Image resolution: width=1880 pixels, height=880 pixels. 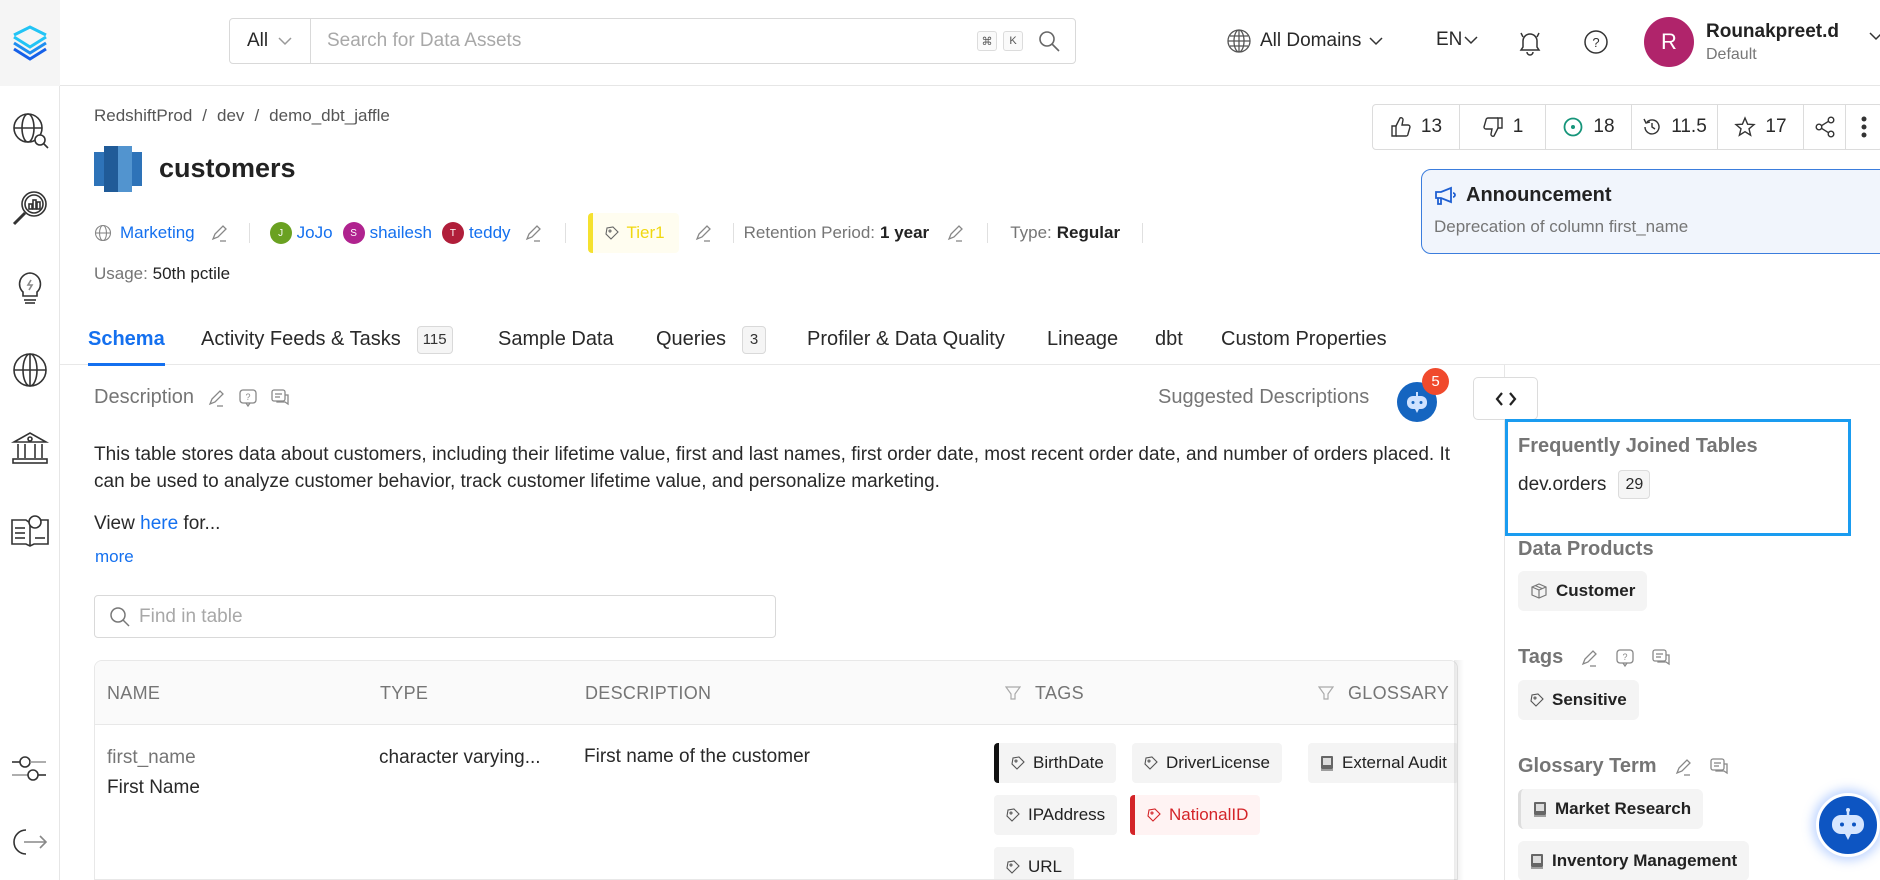 What do you see at coordinates (1589, 127) in the screenshot?
I see `follow-button: 18` at bounding box center [1589, 127].